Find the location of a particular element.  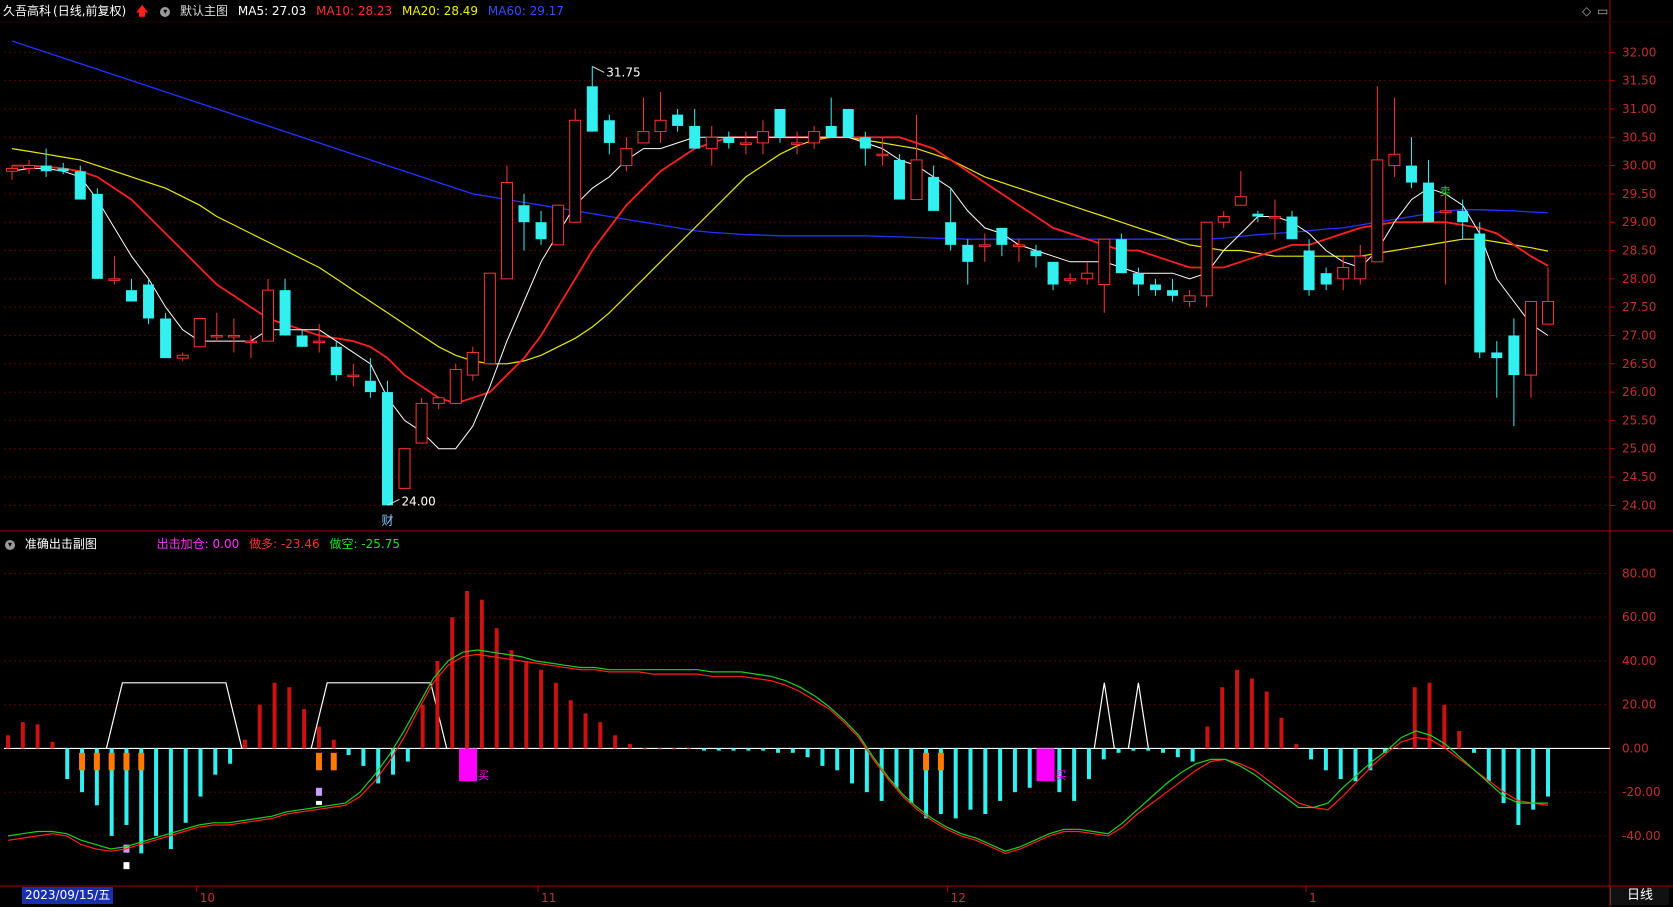

signal-step-line is located at coordinates (379, 715).